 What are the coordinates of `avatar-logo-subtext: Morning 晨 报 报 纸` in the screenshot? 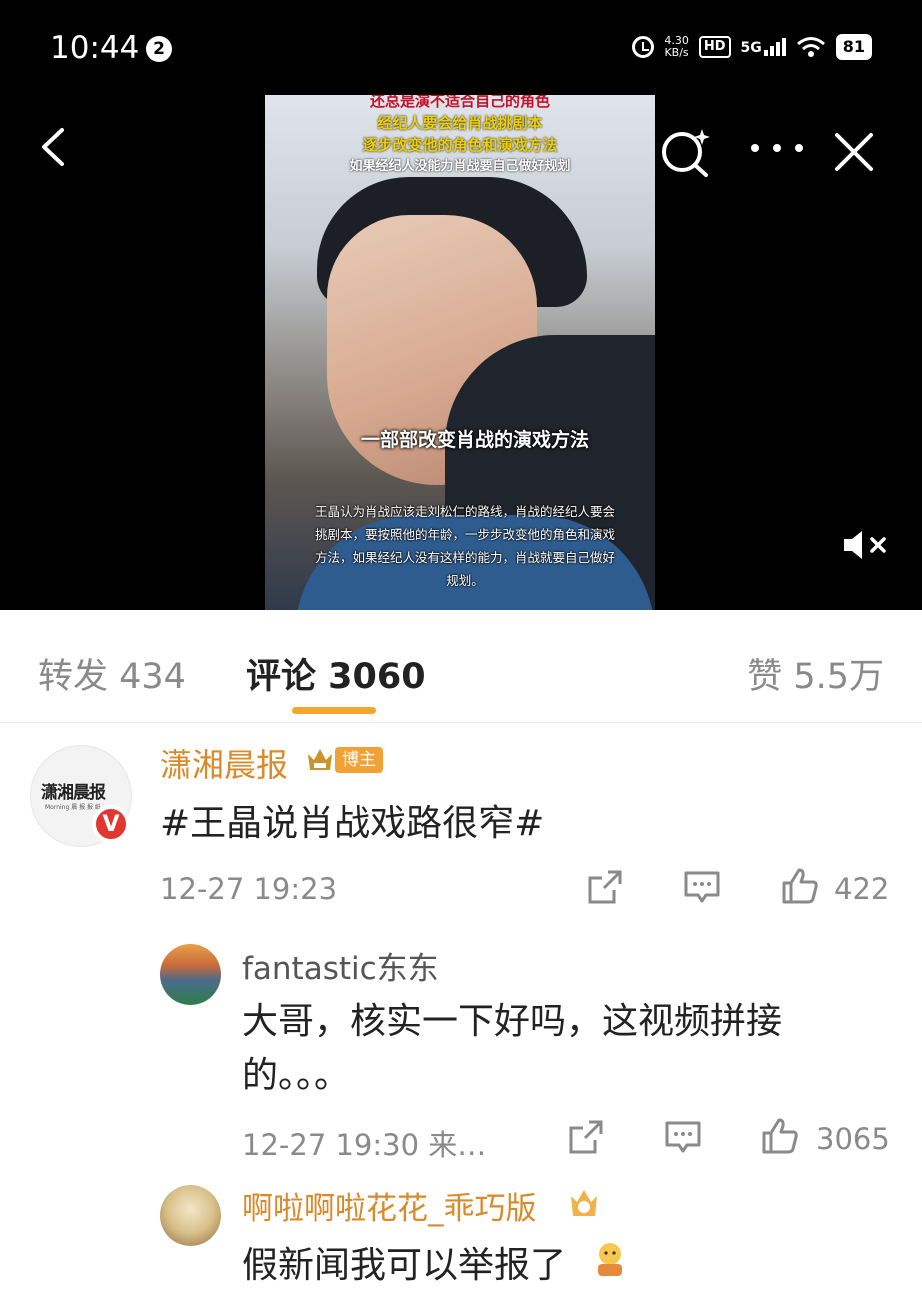 It's located at (73, 807).